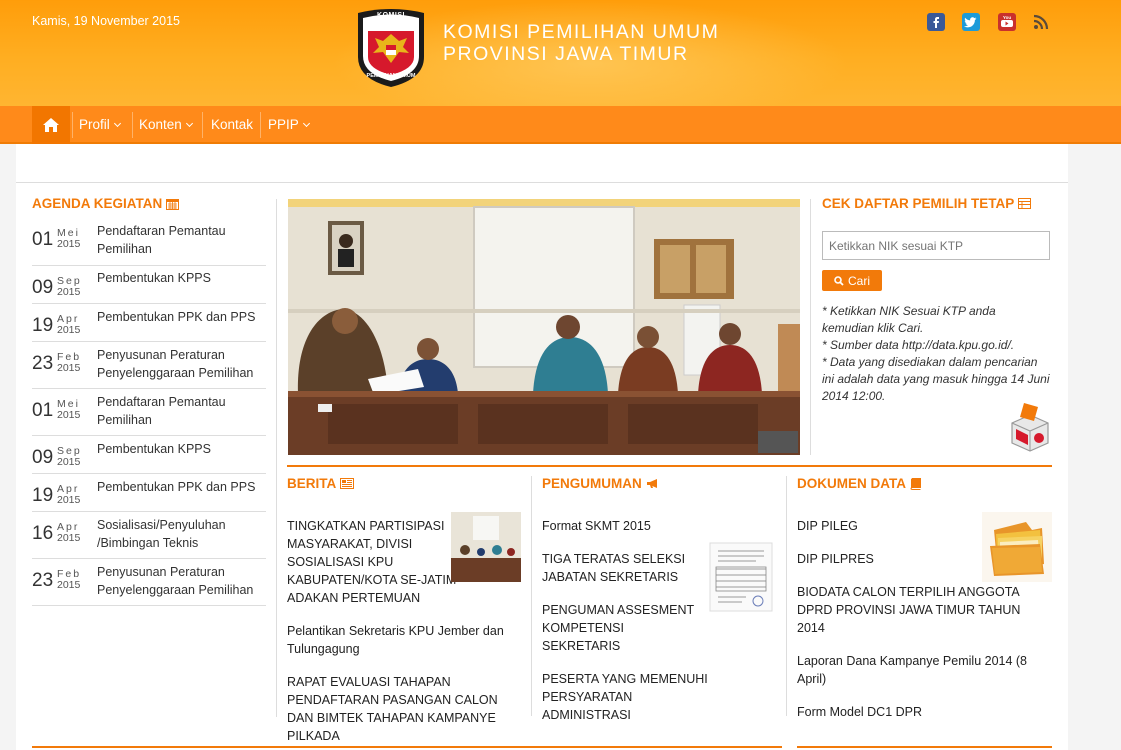 This screenshot has width=1121, height=750. Describe the element at coordinates (936, 22) in the screenshot. I see `facebook-icon` at that location.